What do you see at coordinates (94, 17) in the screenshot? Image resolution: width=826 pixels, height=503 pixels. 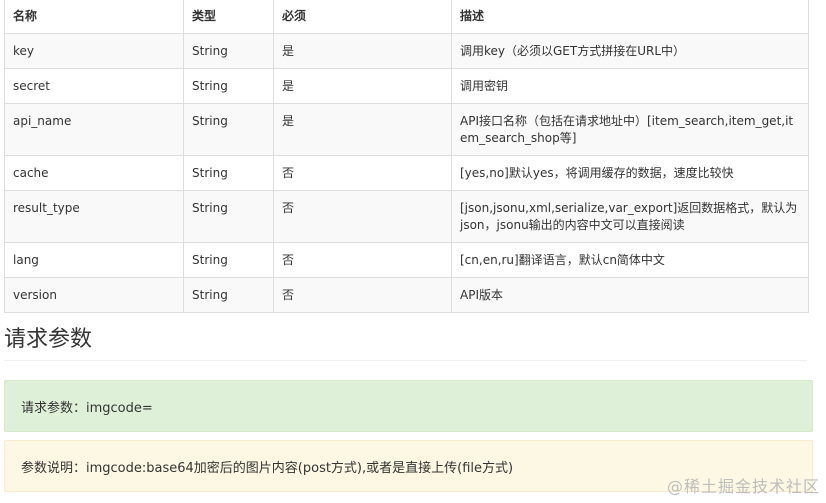 I see `header-name: 名称` at bounding box center [94, 17].